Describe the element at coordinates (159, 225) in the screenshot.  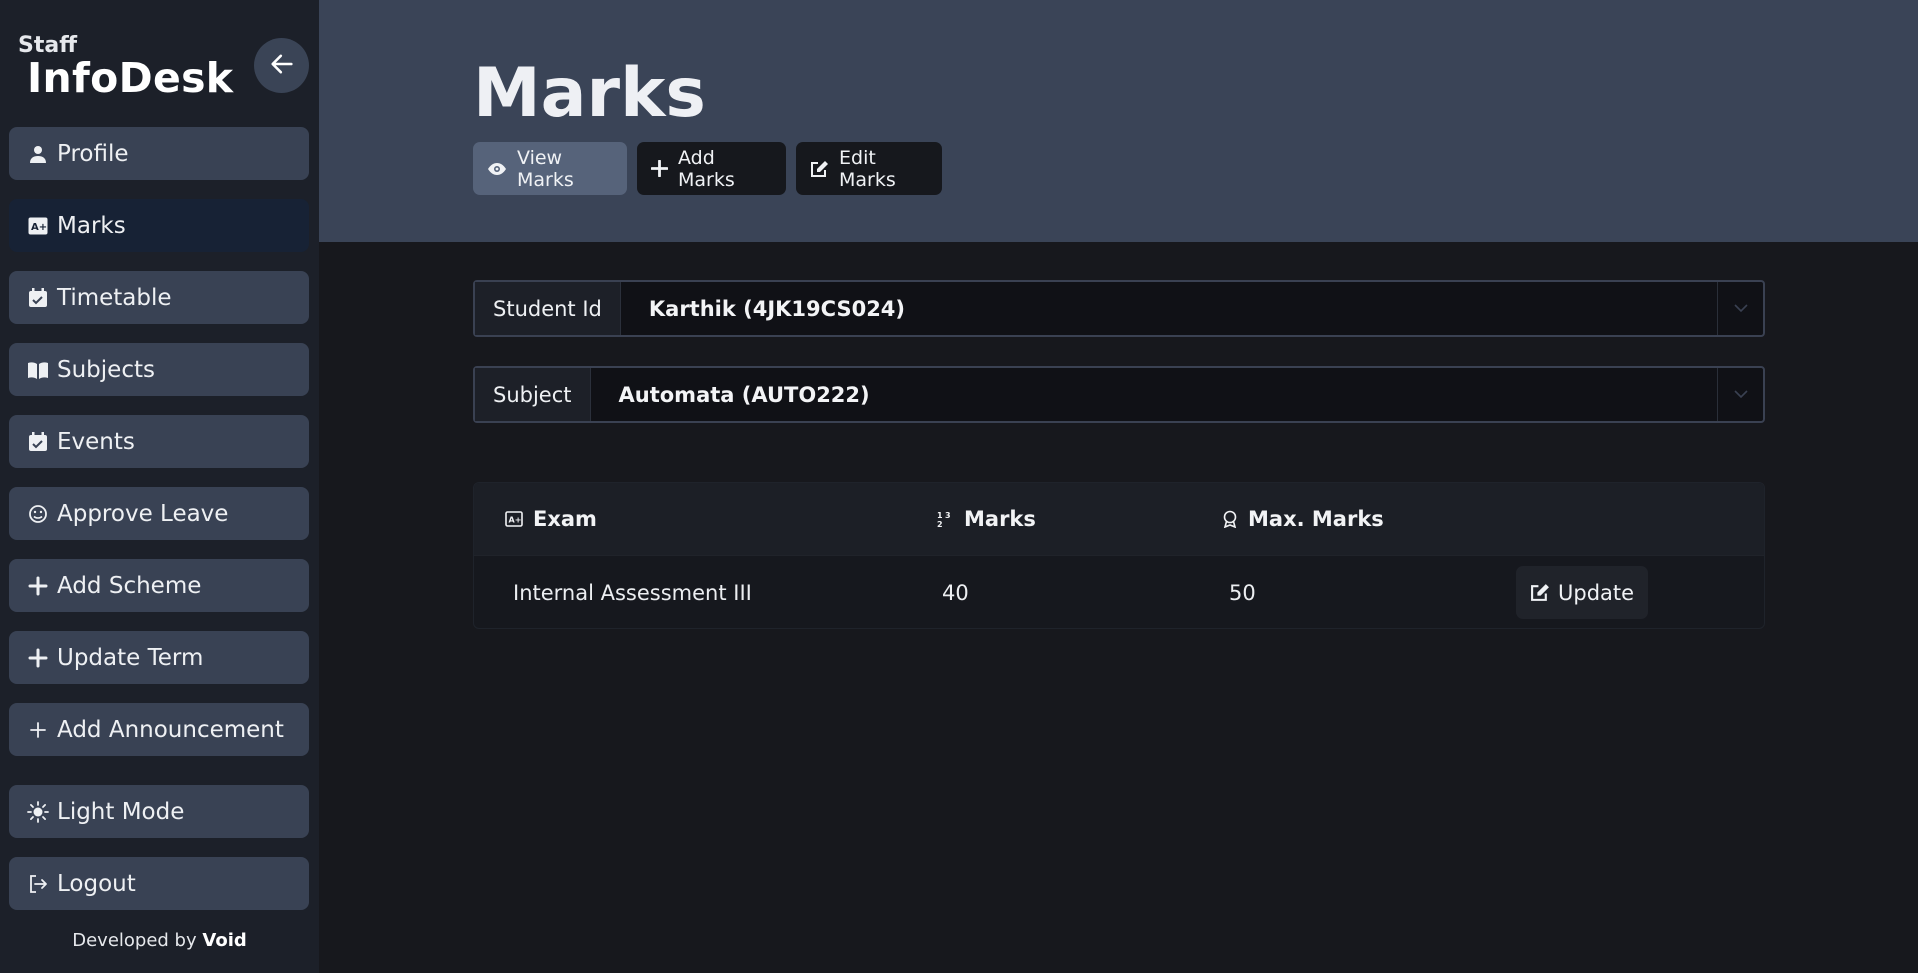
I see `sidebar-item-marks: A+ Marks` at that location.